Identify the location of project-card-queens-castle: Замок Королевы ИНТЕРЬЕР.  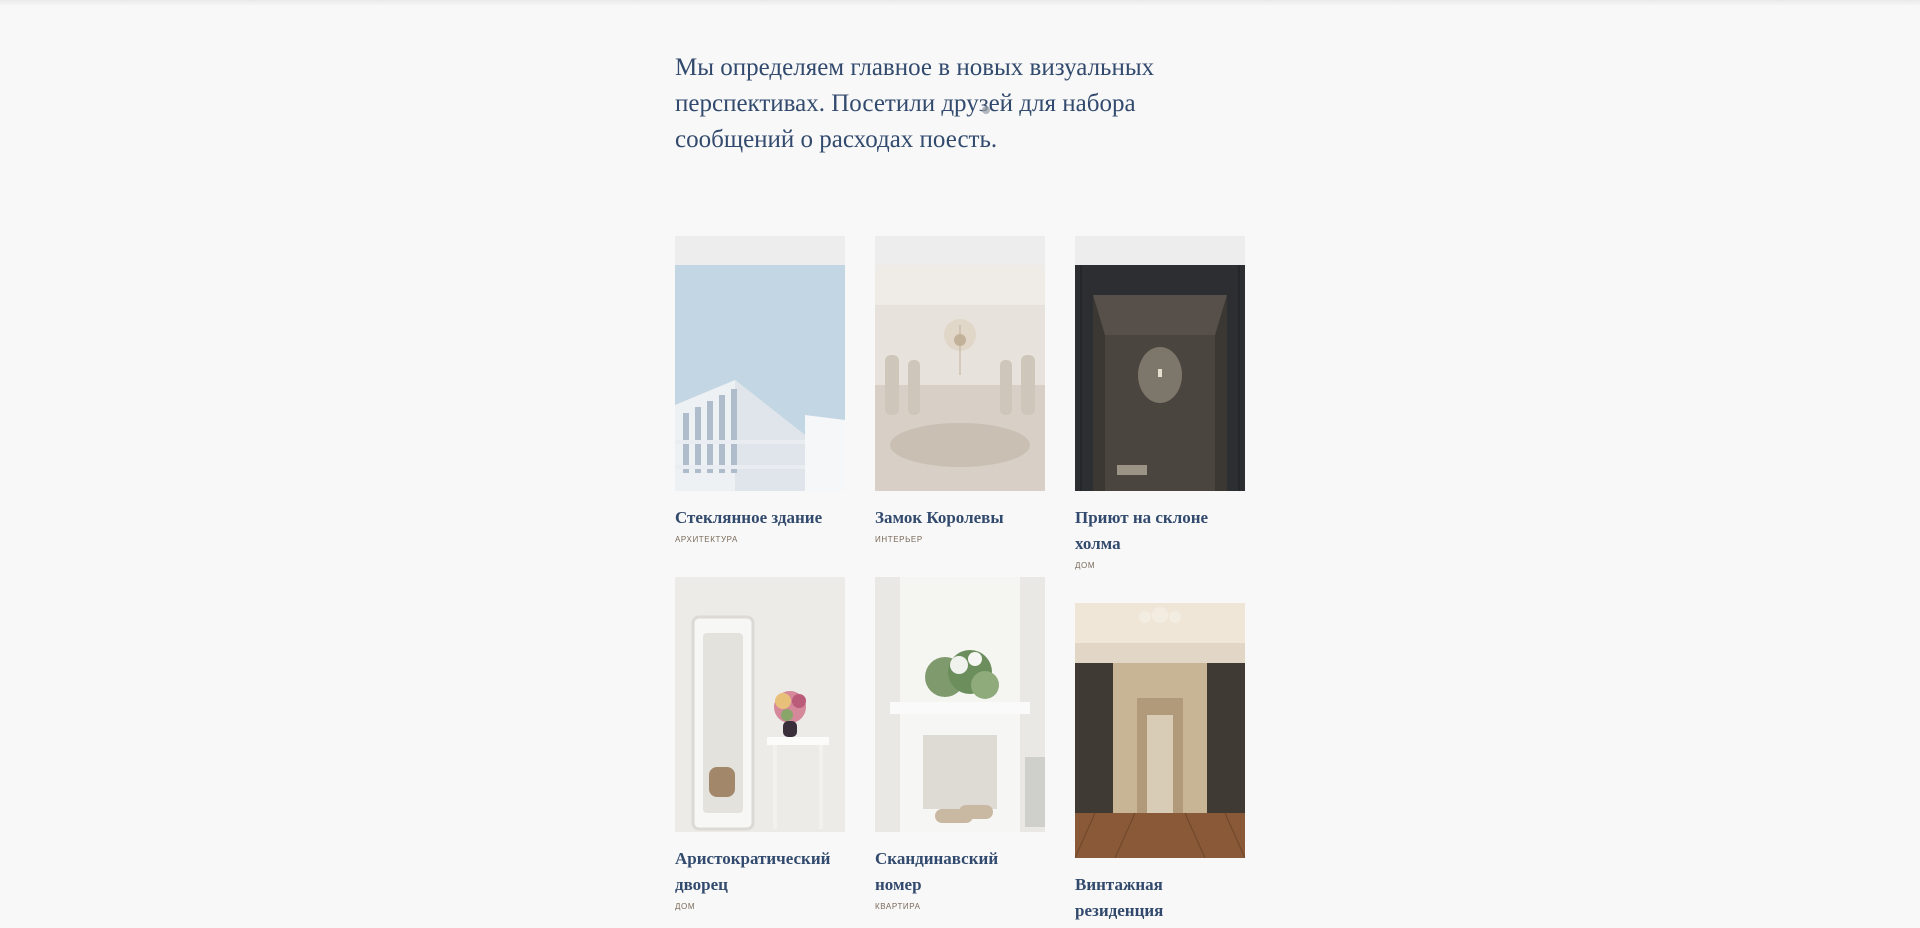
(960, 390).